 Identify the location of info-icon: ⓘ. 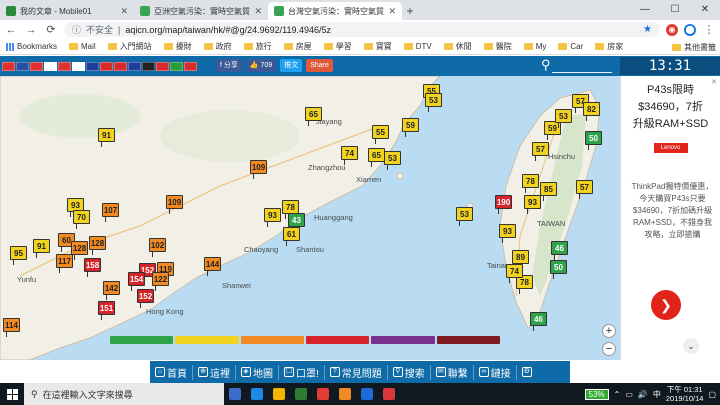
(76, 29).